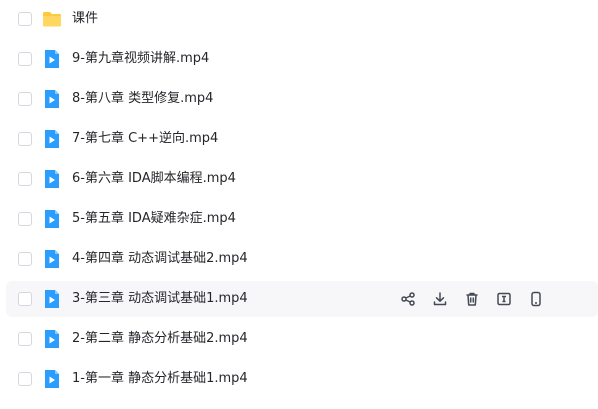 The image size is (598, 409). I want to click on list-item-video: 7-第七章 C++逆向.mp4, so click(302, 139).